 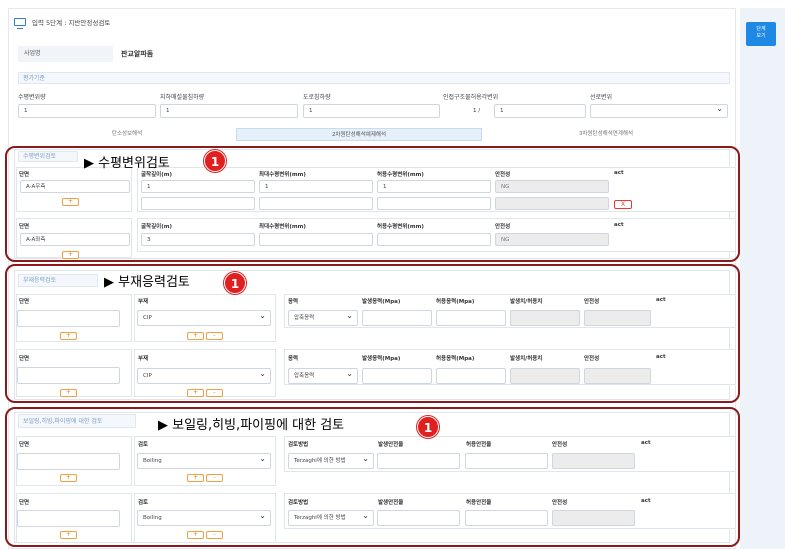 What do you see at coordinates (762, 278) in the screenshot?
I see `right-side-panel` at bounding box center [762, 278].